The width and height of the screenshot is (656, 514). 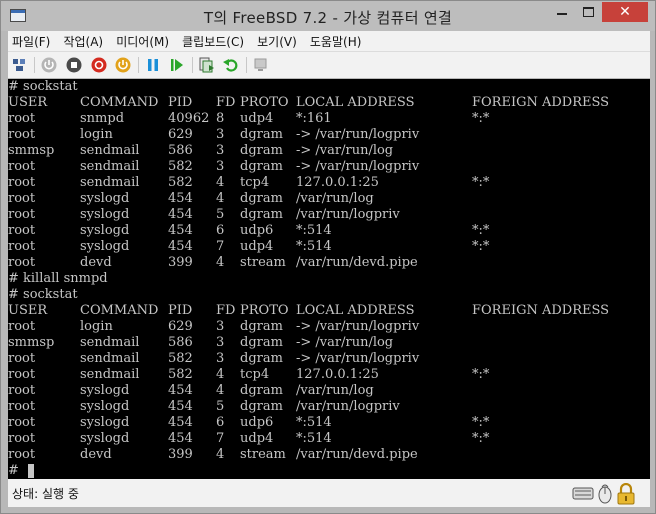 What do you see at coordinates (337, 374) in the screenshot?
I see `cell-local-address: 127.0.0.1:25` at bounding box center [337, 374].